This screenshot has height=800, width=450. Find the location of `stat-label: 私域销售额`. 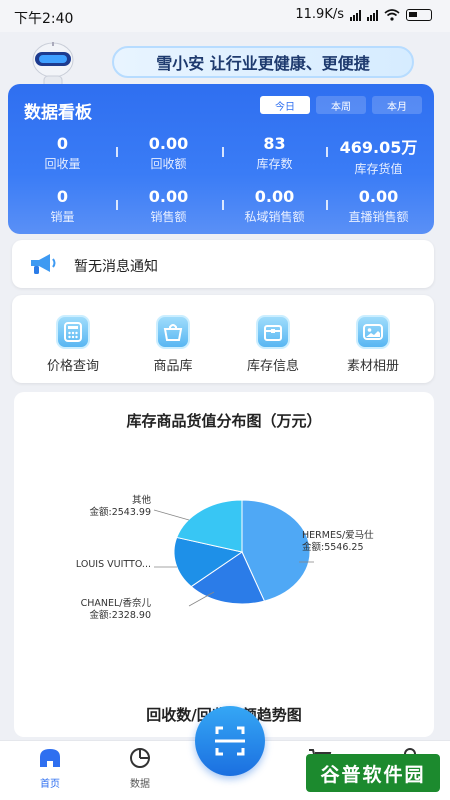

stat-label: 私域销售额 is located at coordinates (274, 217).